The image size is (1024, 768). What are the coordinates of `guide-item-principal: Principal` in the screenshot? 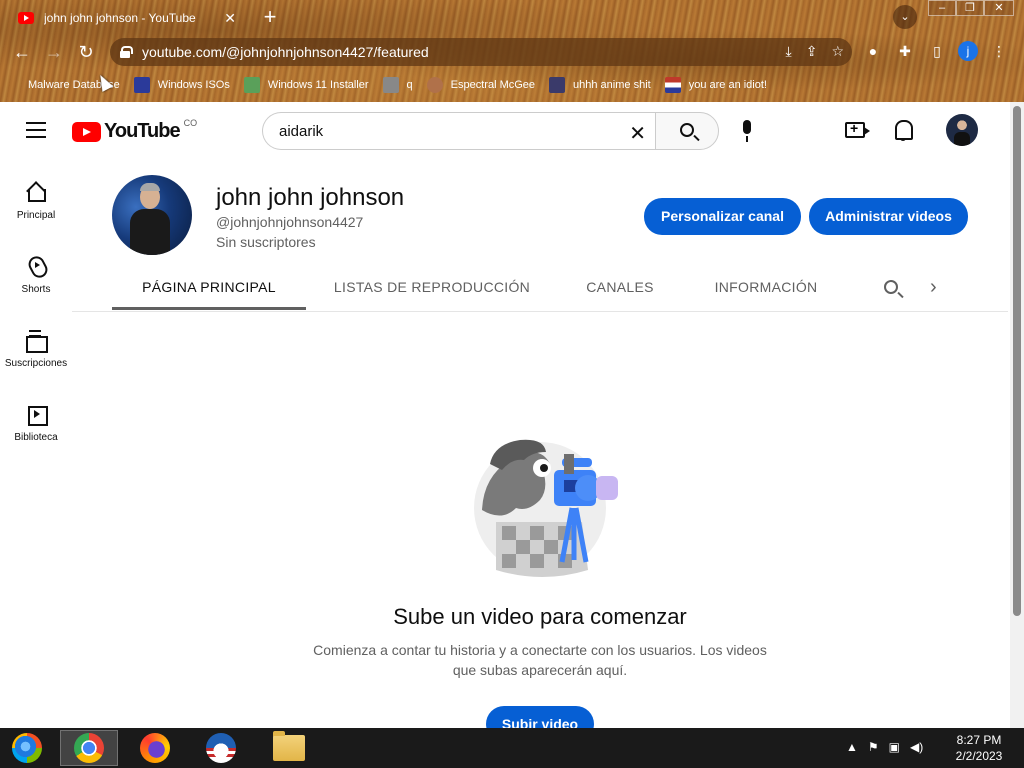 It's located at (36, 195).